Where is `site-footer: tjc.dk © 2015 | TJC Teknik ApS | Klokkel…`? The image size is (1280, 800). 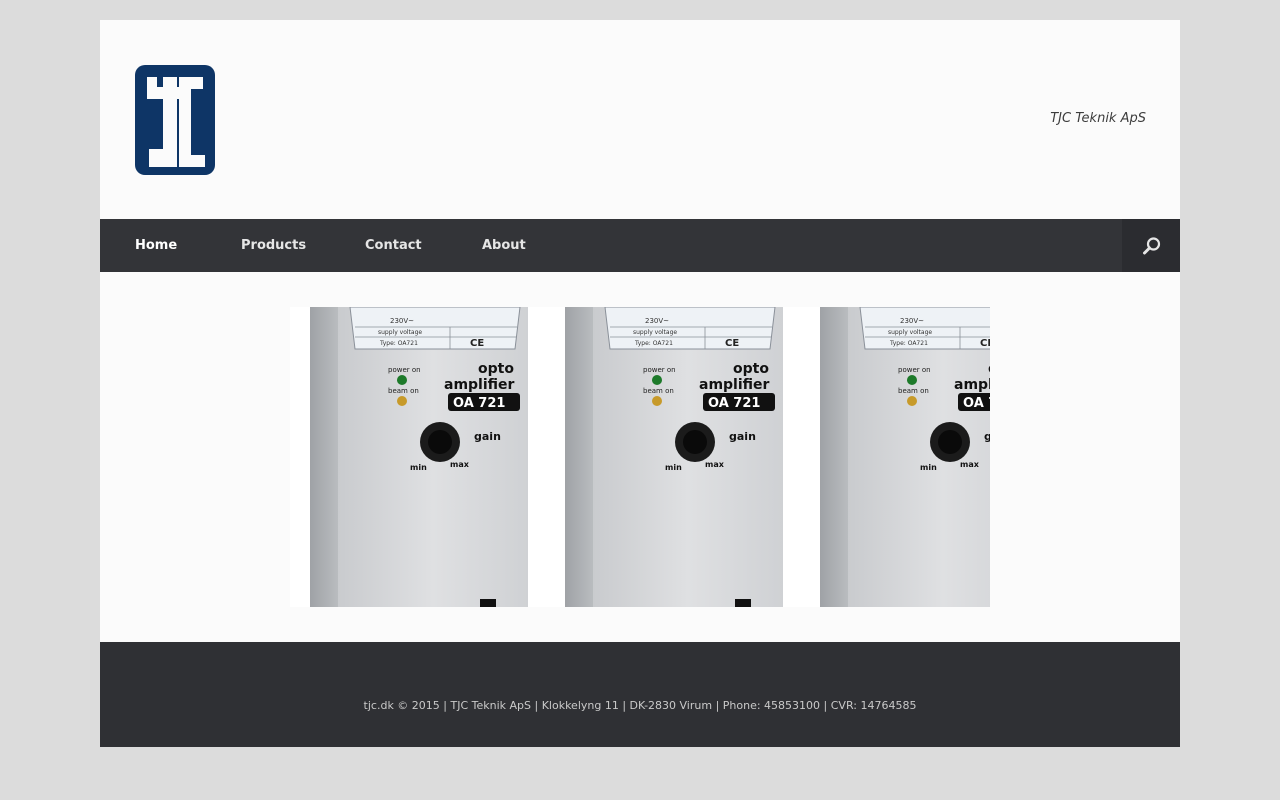 site-footer: tjc.dk © 2015 | TJC Teknik ApS | Klokkel… is located at coordinates (640, 694).